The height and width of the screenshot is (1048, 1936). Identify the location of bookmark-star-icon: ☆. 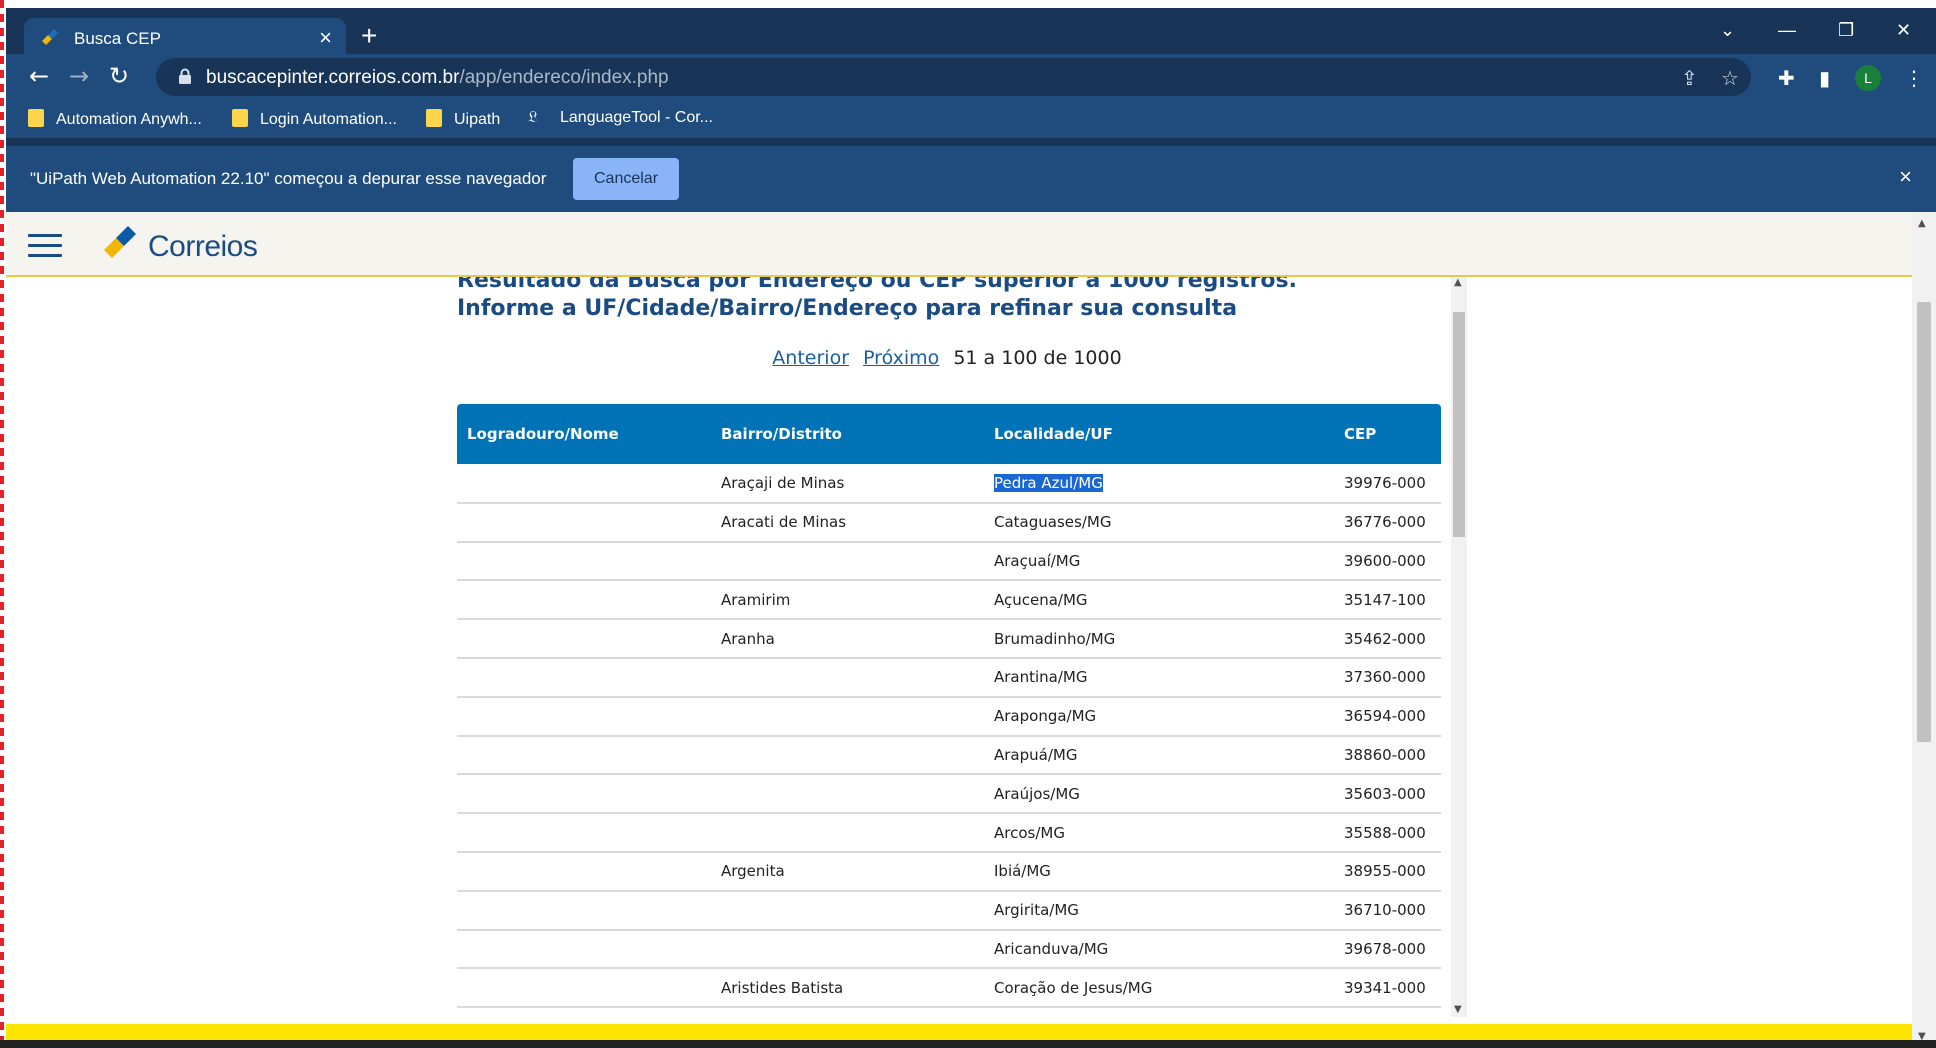
(1730, 78).